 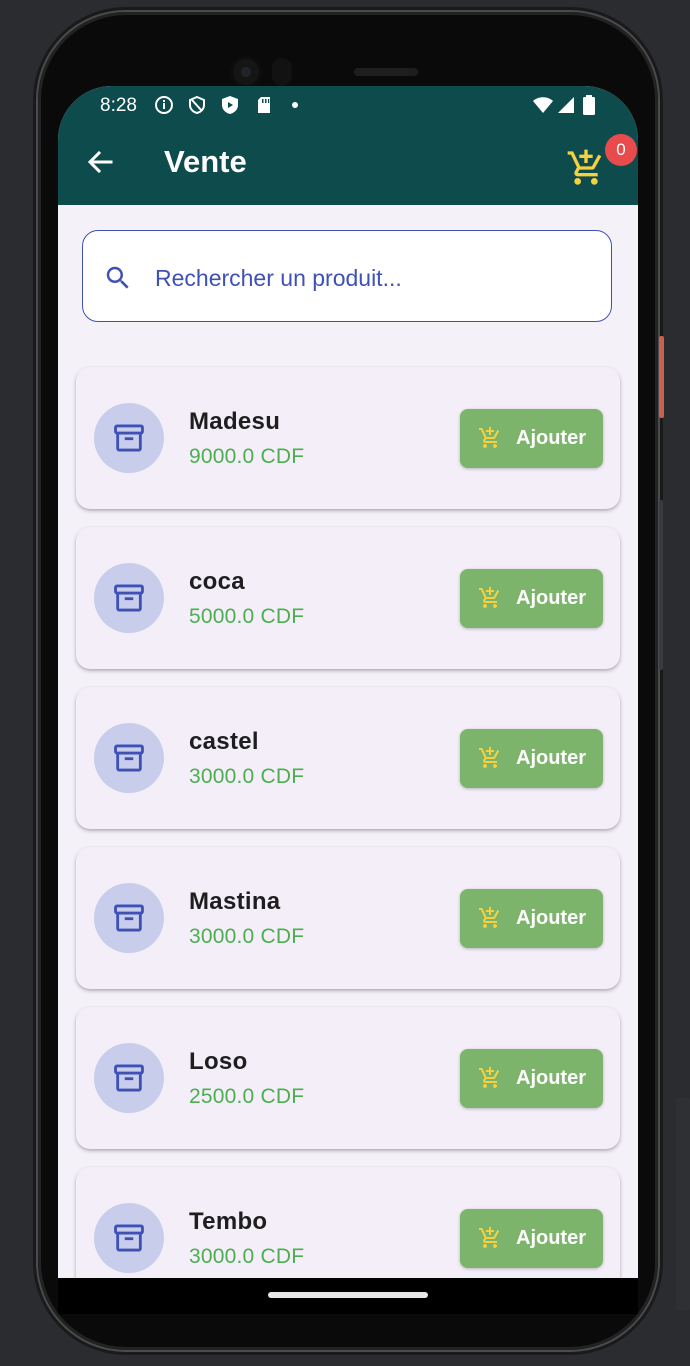 What do you see at coordinates (100, 162) in the screenshot?
I see `arrow-back-icon` at bounding box center [100, 162].